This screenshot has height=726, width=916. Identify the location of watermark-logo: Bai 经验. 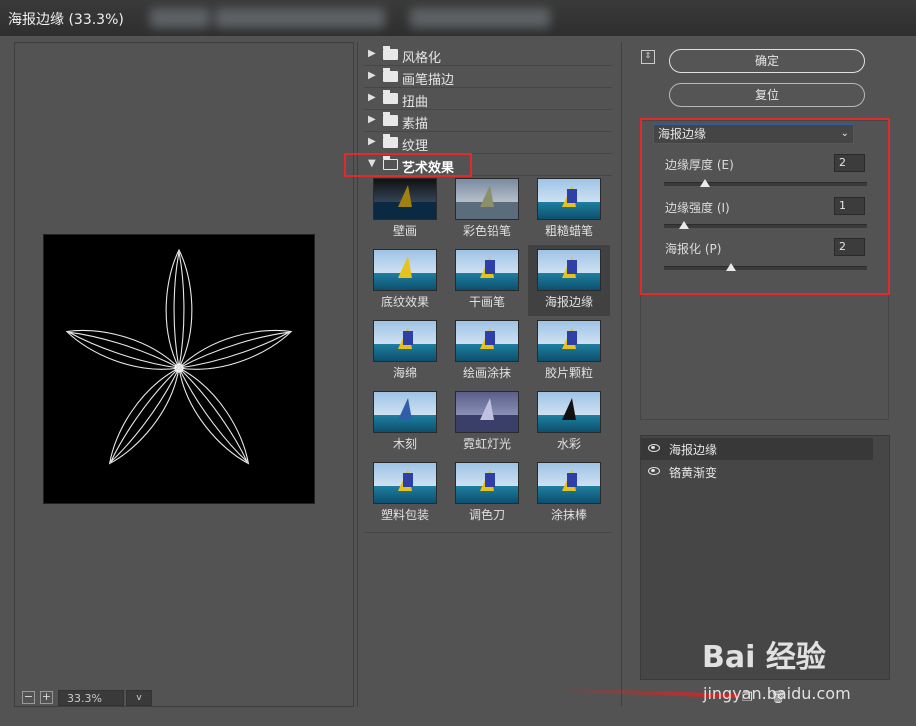
(764, 657).